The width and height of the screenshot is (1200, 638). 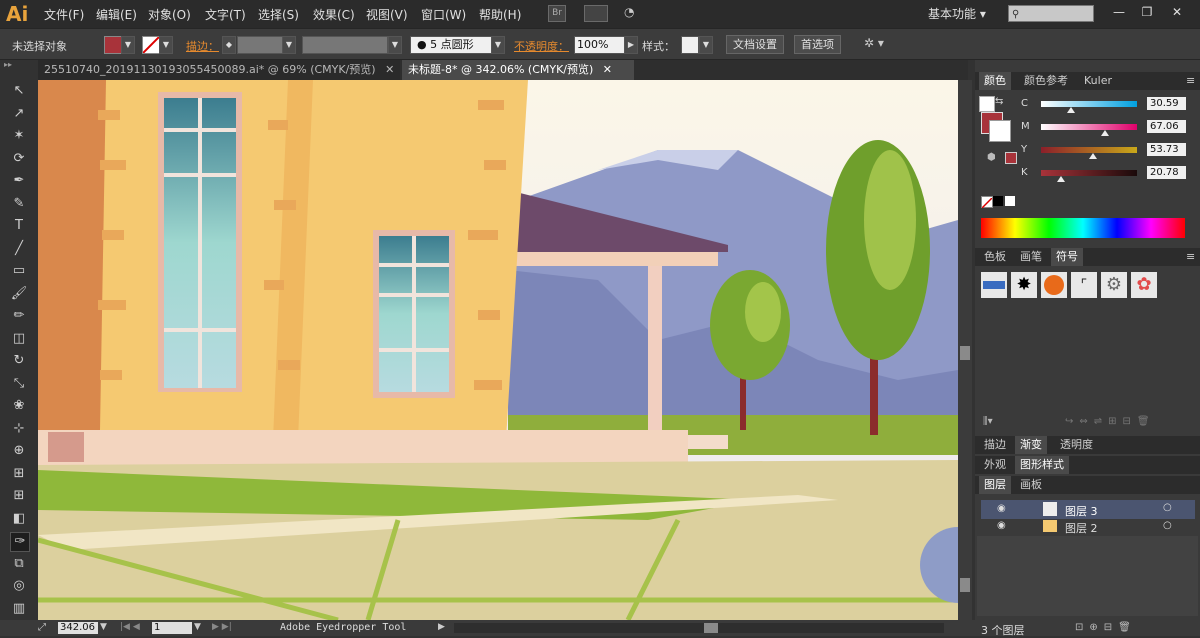 I want to click on panel-menu-icon: ≡, so click(x=1190, y=257).